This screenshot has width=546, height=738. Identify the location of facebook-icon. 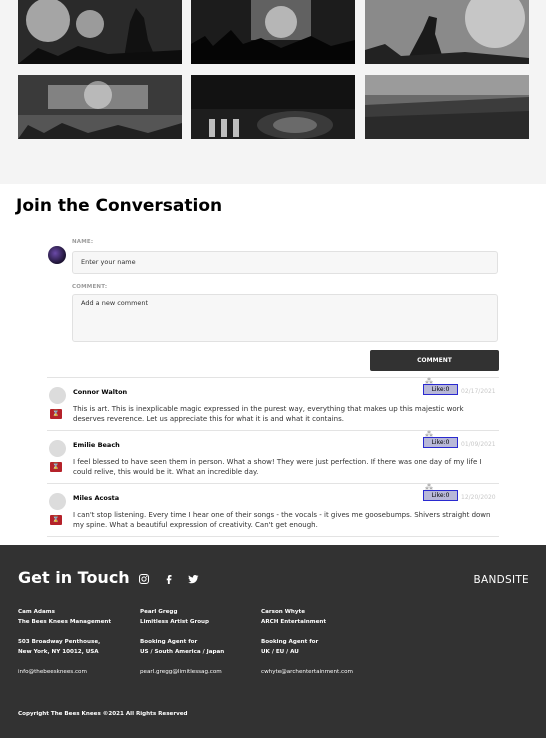
(169, 579).